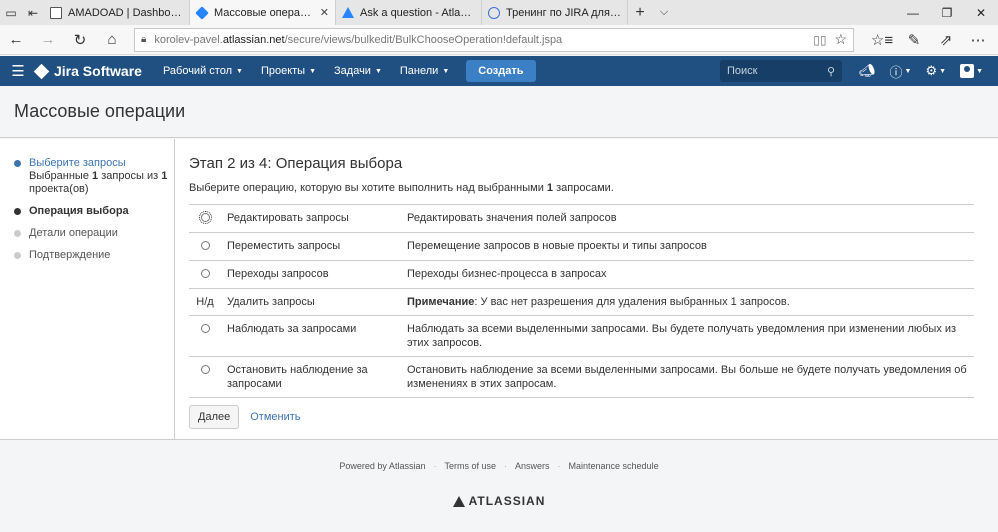 The width and height of the screenshot is (998, 532). Describe the element at coordinates (664, 12) in the screenshot. I see `chevron-down-icon: ⌵` at that location.